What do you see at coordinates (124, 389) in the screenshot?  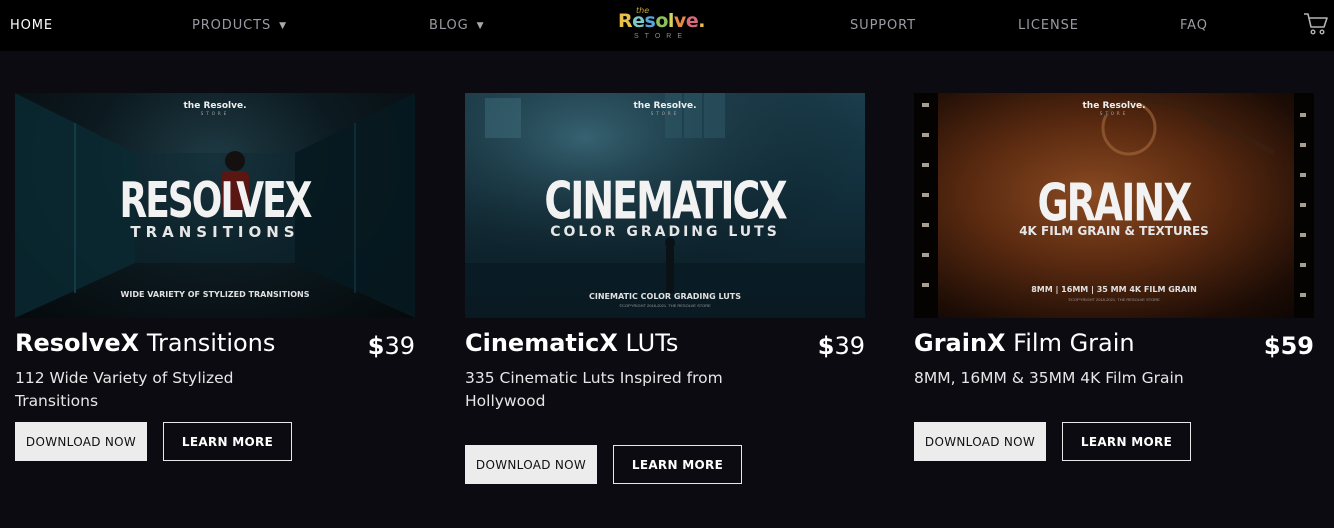 I see `product-description: 112 Wide Variety of Stylized Transitions` at bounding box center [124, 389].